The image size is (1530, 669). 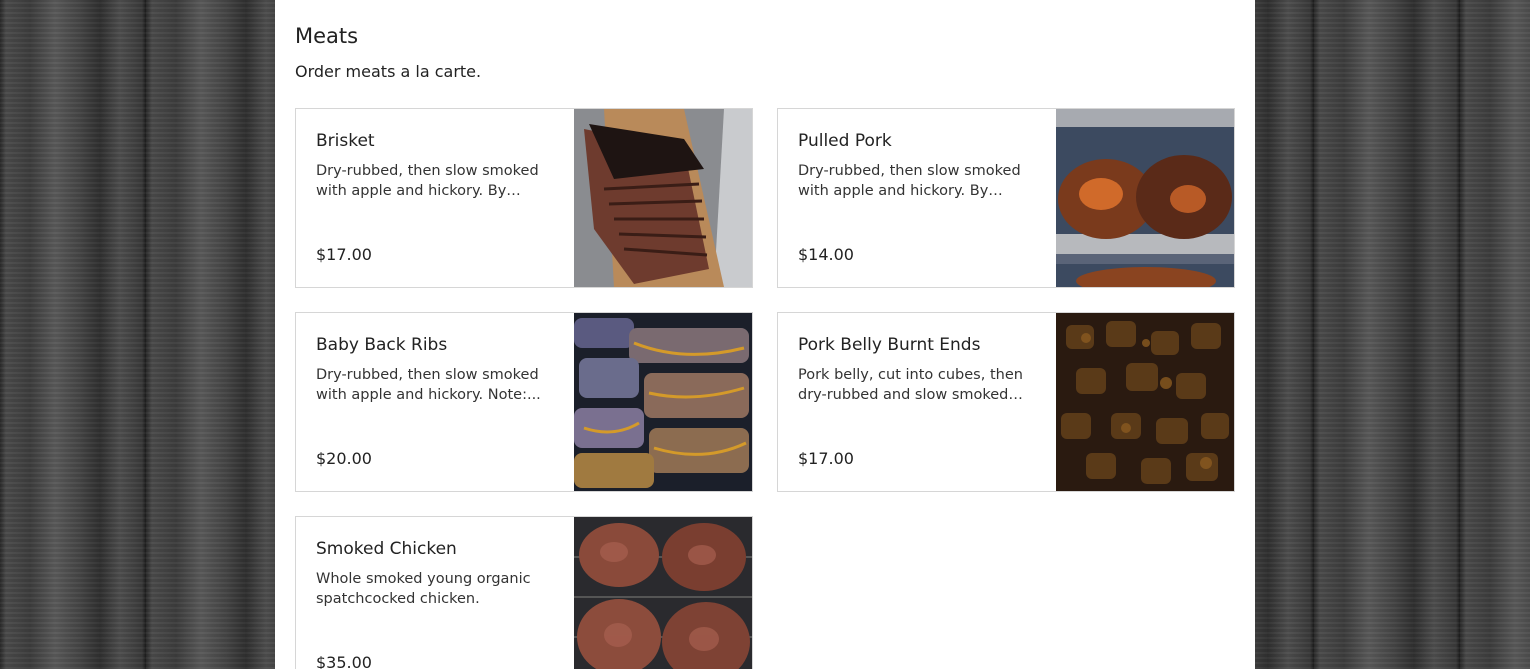 What do you see at coordinates (388, 71) in the screenshot?
I see `section-subtitle: Order meats a la carte.` at bounding box center [388, 71].